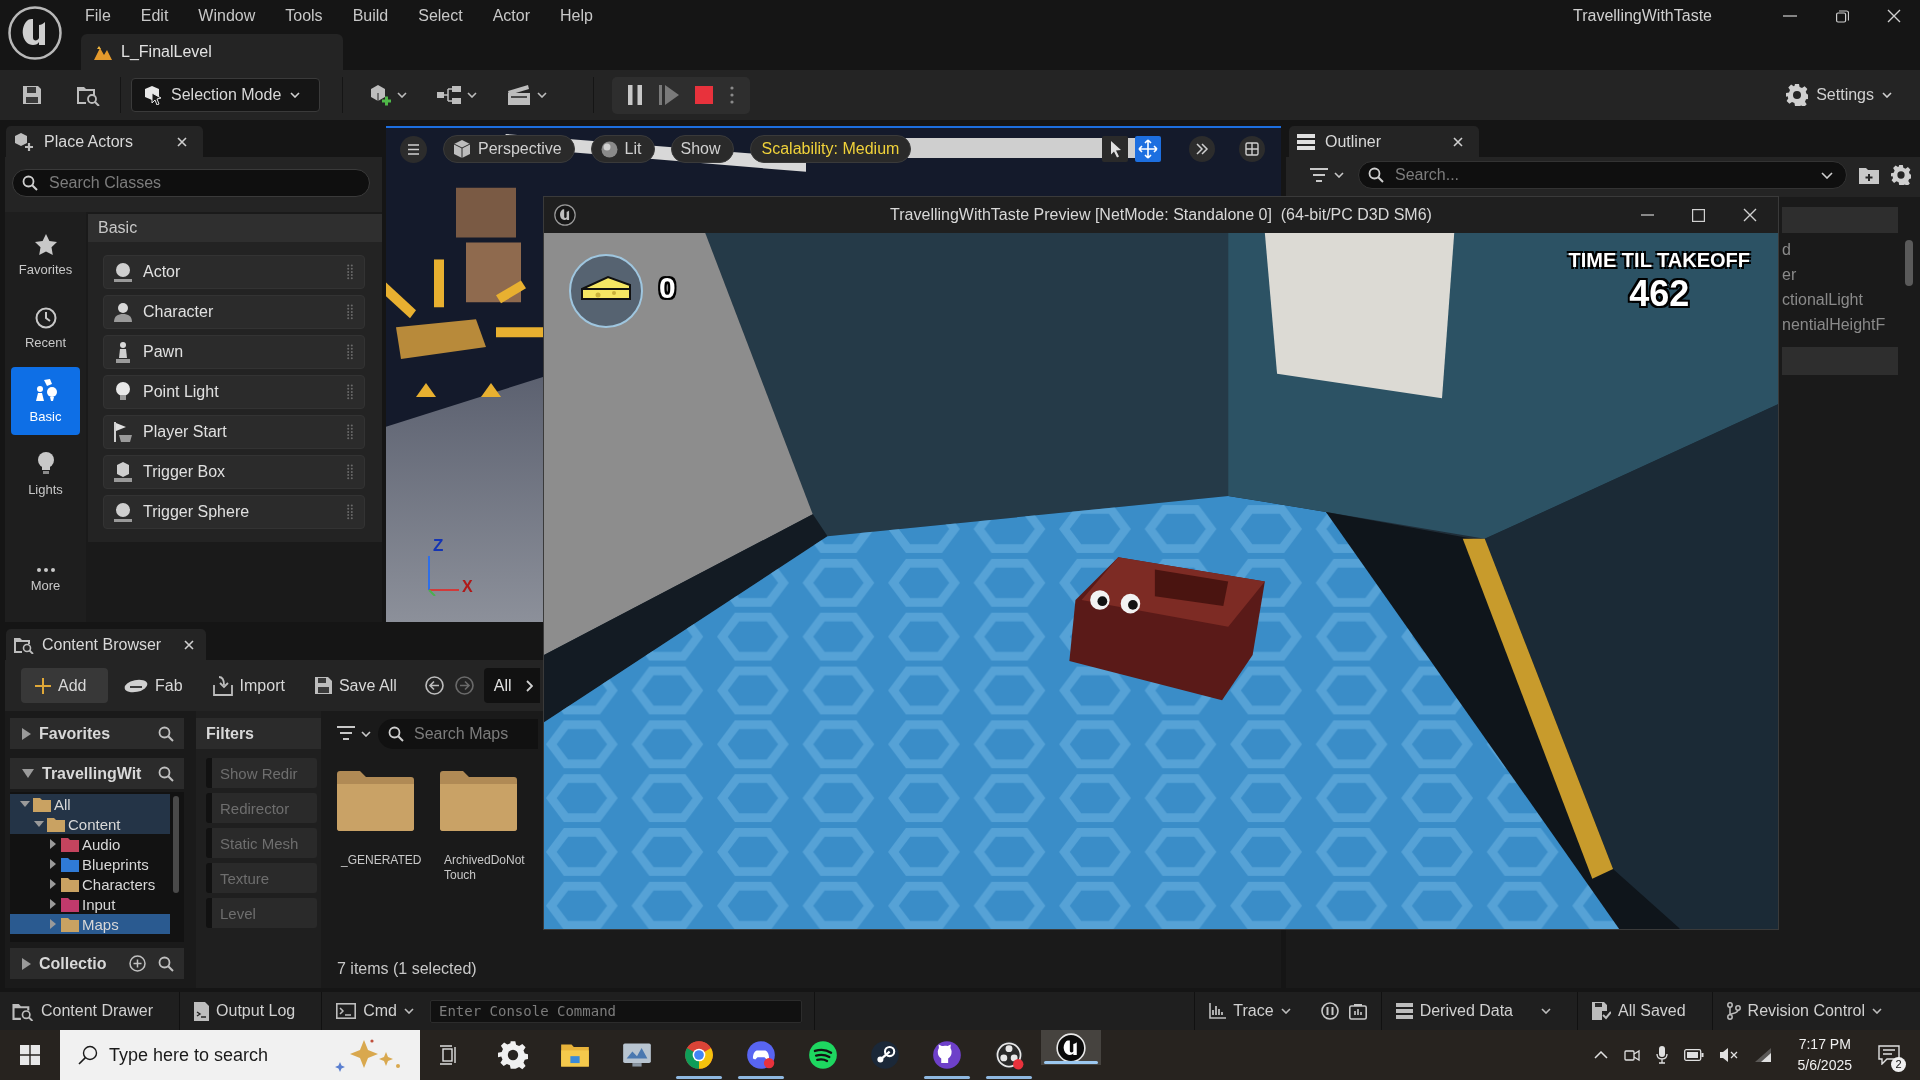 The image size is (1920, 1080). I want to click on folder-tile: ArchivedDoNotTouch, so click(485, 826).